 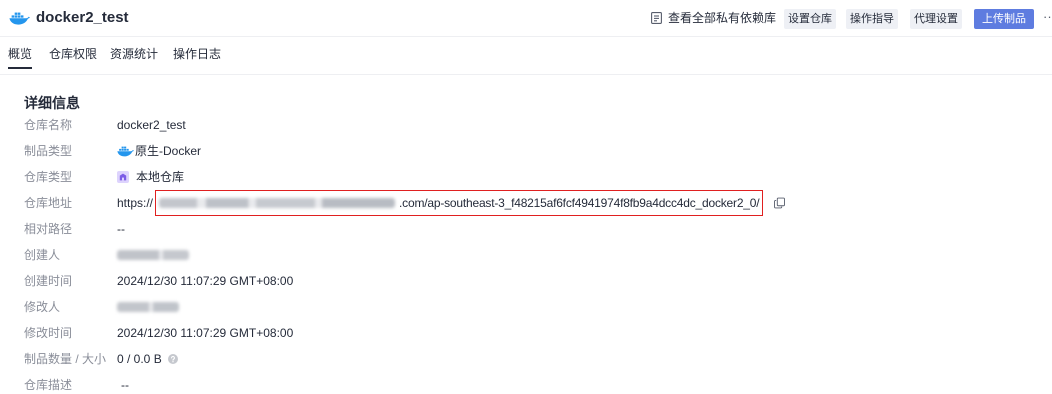 I want to click on detail-label: 创建人, so click(x=42, y=255).